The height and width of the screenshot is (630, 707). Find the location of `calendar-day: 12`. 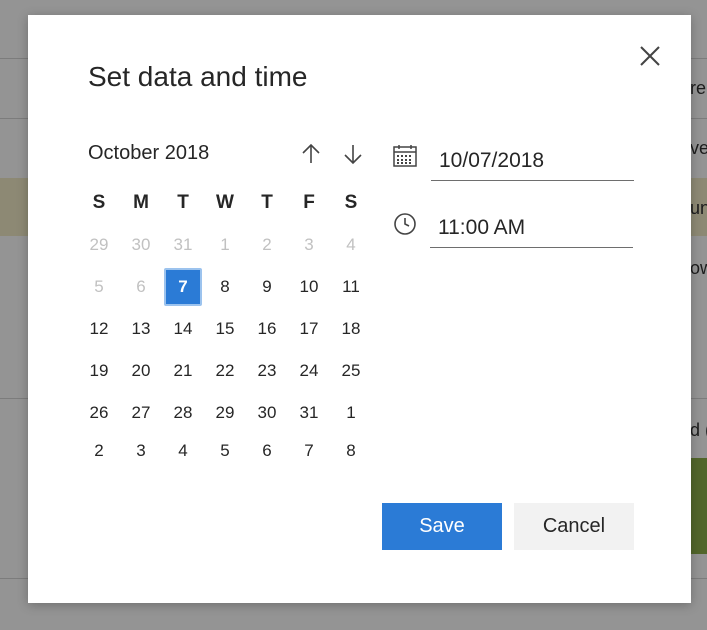

calendar-day: 12 is located at coordinates (99, 329).